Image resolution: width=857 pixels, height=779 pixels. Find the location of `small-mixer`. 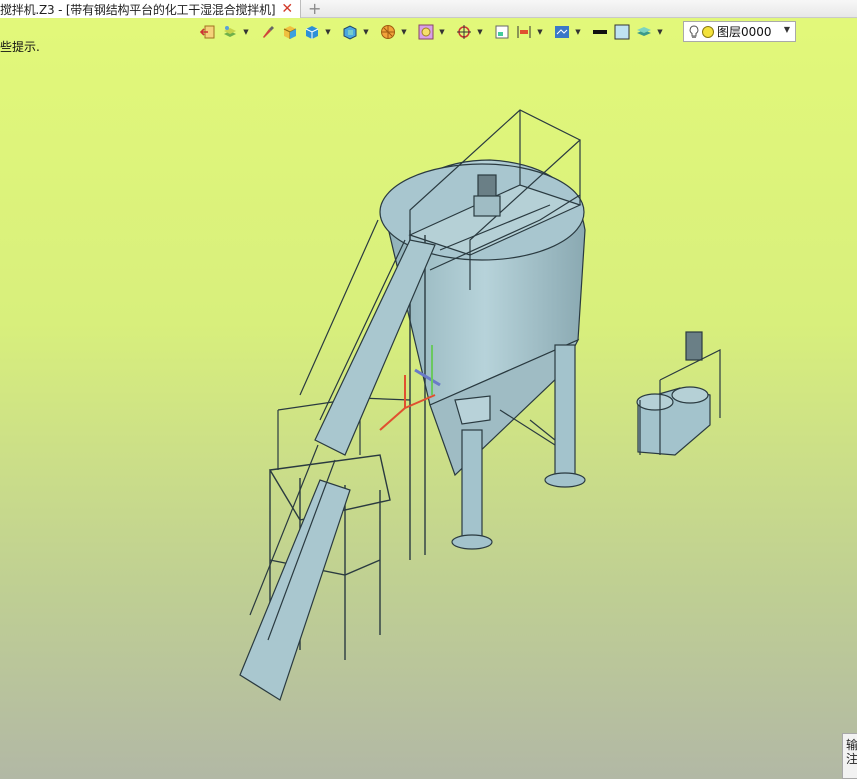

small-mixer is located at coordinates (678, 393).